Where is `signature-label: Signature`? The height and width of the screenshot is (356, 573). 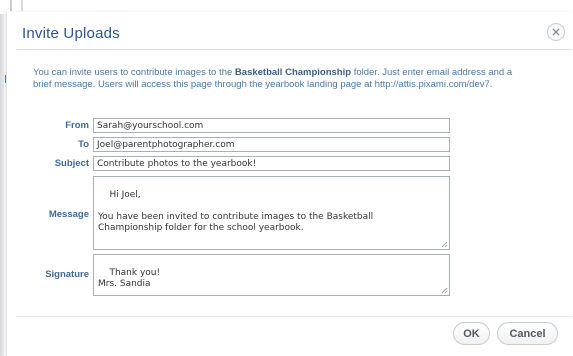 signature-label: Signature is located at coordinates (67, 274).